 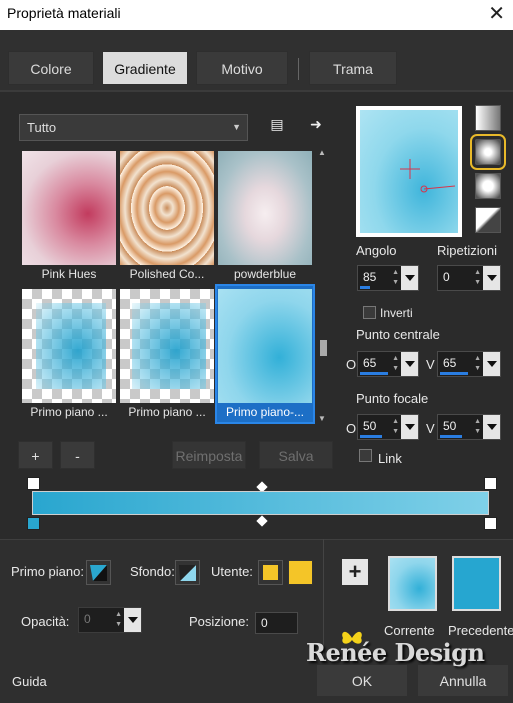 What do you see at coordinates (209, 455) in the screenshot?
I see `reset-button: Reimposta` at bounding box center [209, 455].